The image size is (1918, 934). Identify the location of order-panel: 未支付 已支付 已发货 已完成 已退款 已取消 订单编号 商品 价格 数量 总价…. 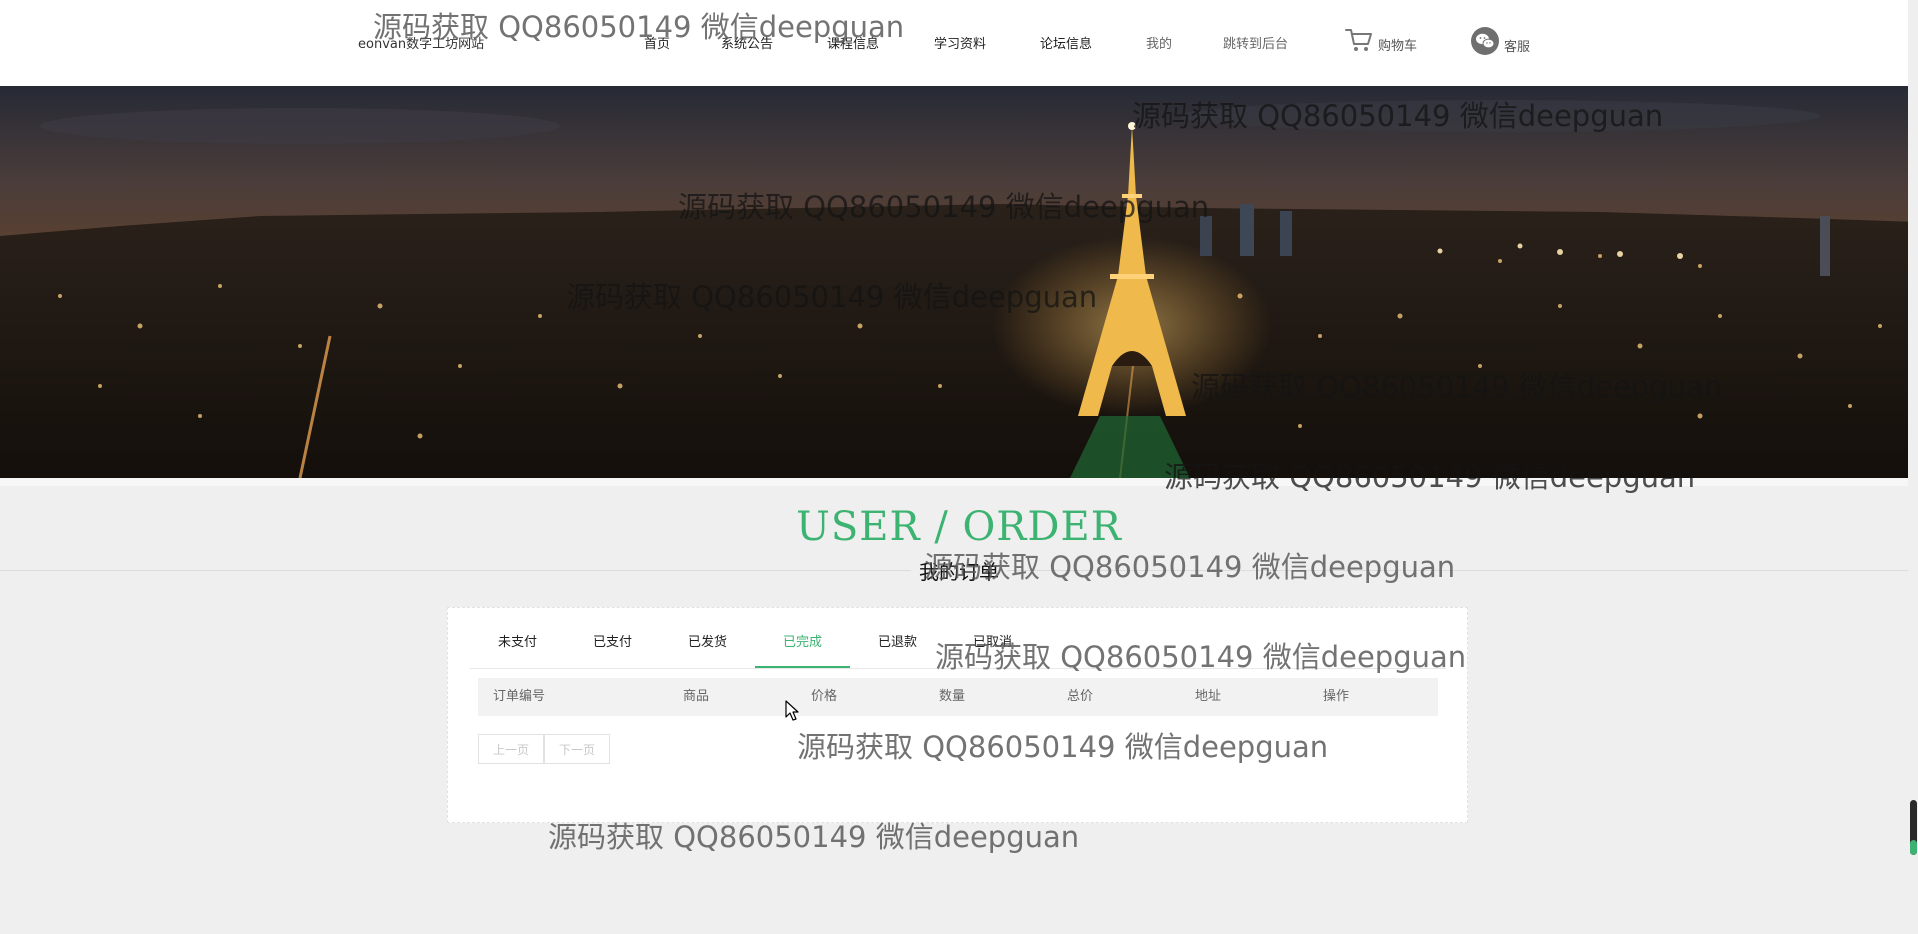
(957, 715).